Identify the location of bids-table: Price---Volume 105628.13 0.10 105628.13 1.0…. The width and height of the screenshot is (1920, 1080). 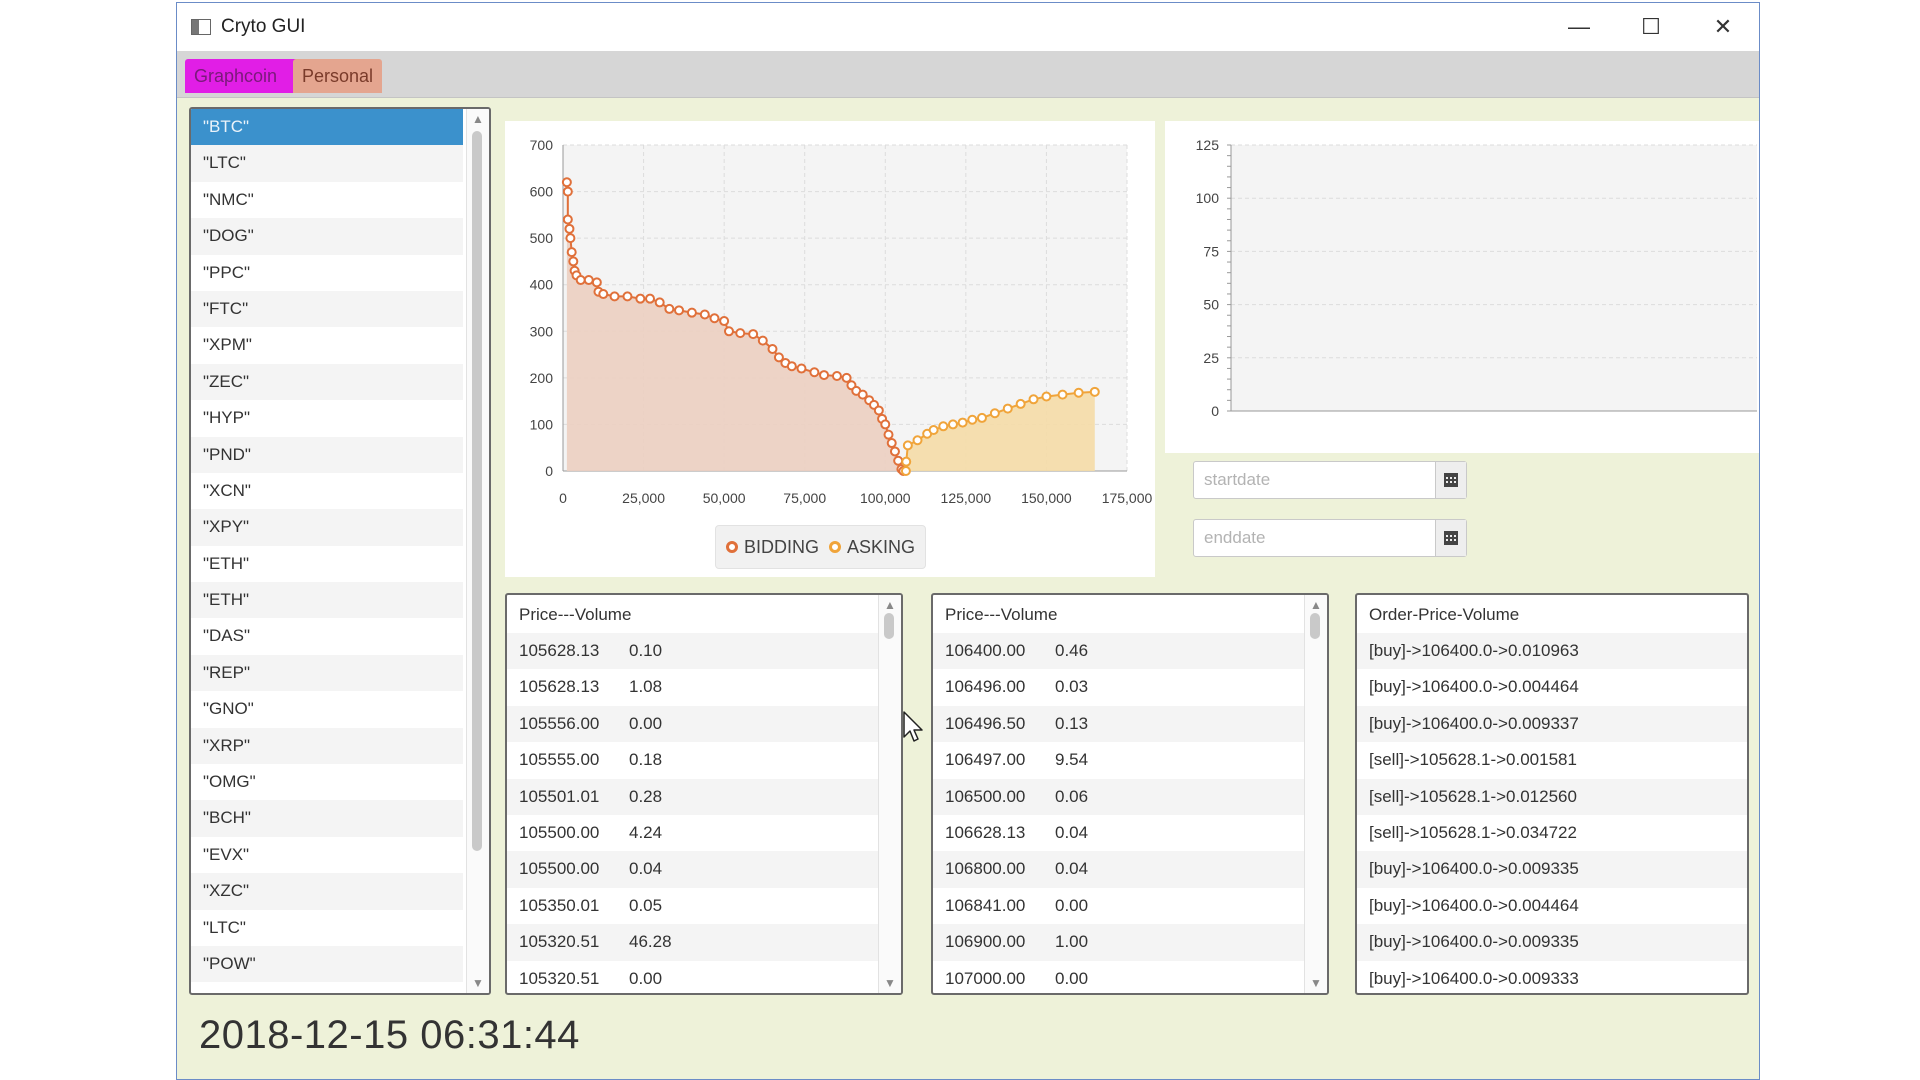
(704, 794).